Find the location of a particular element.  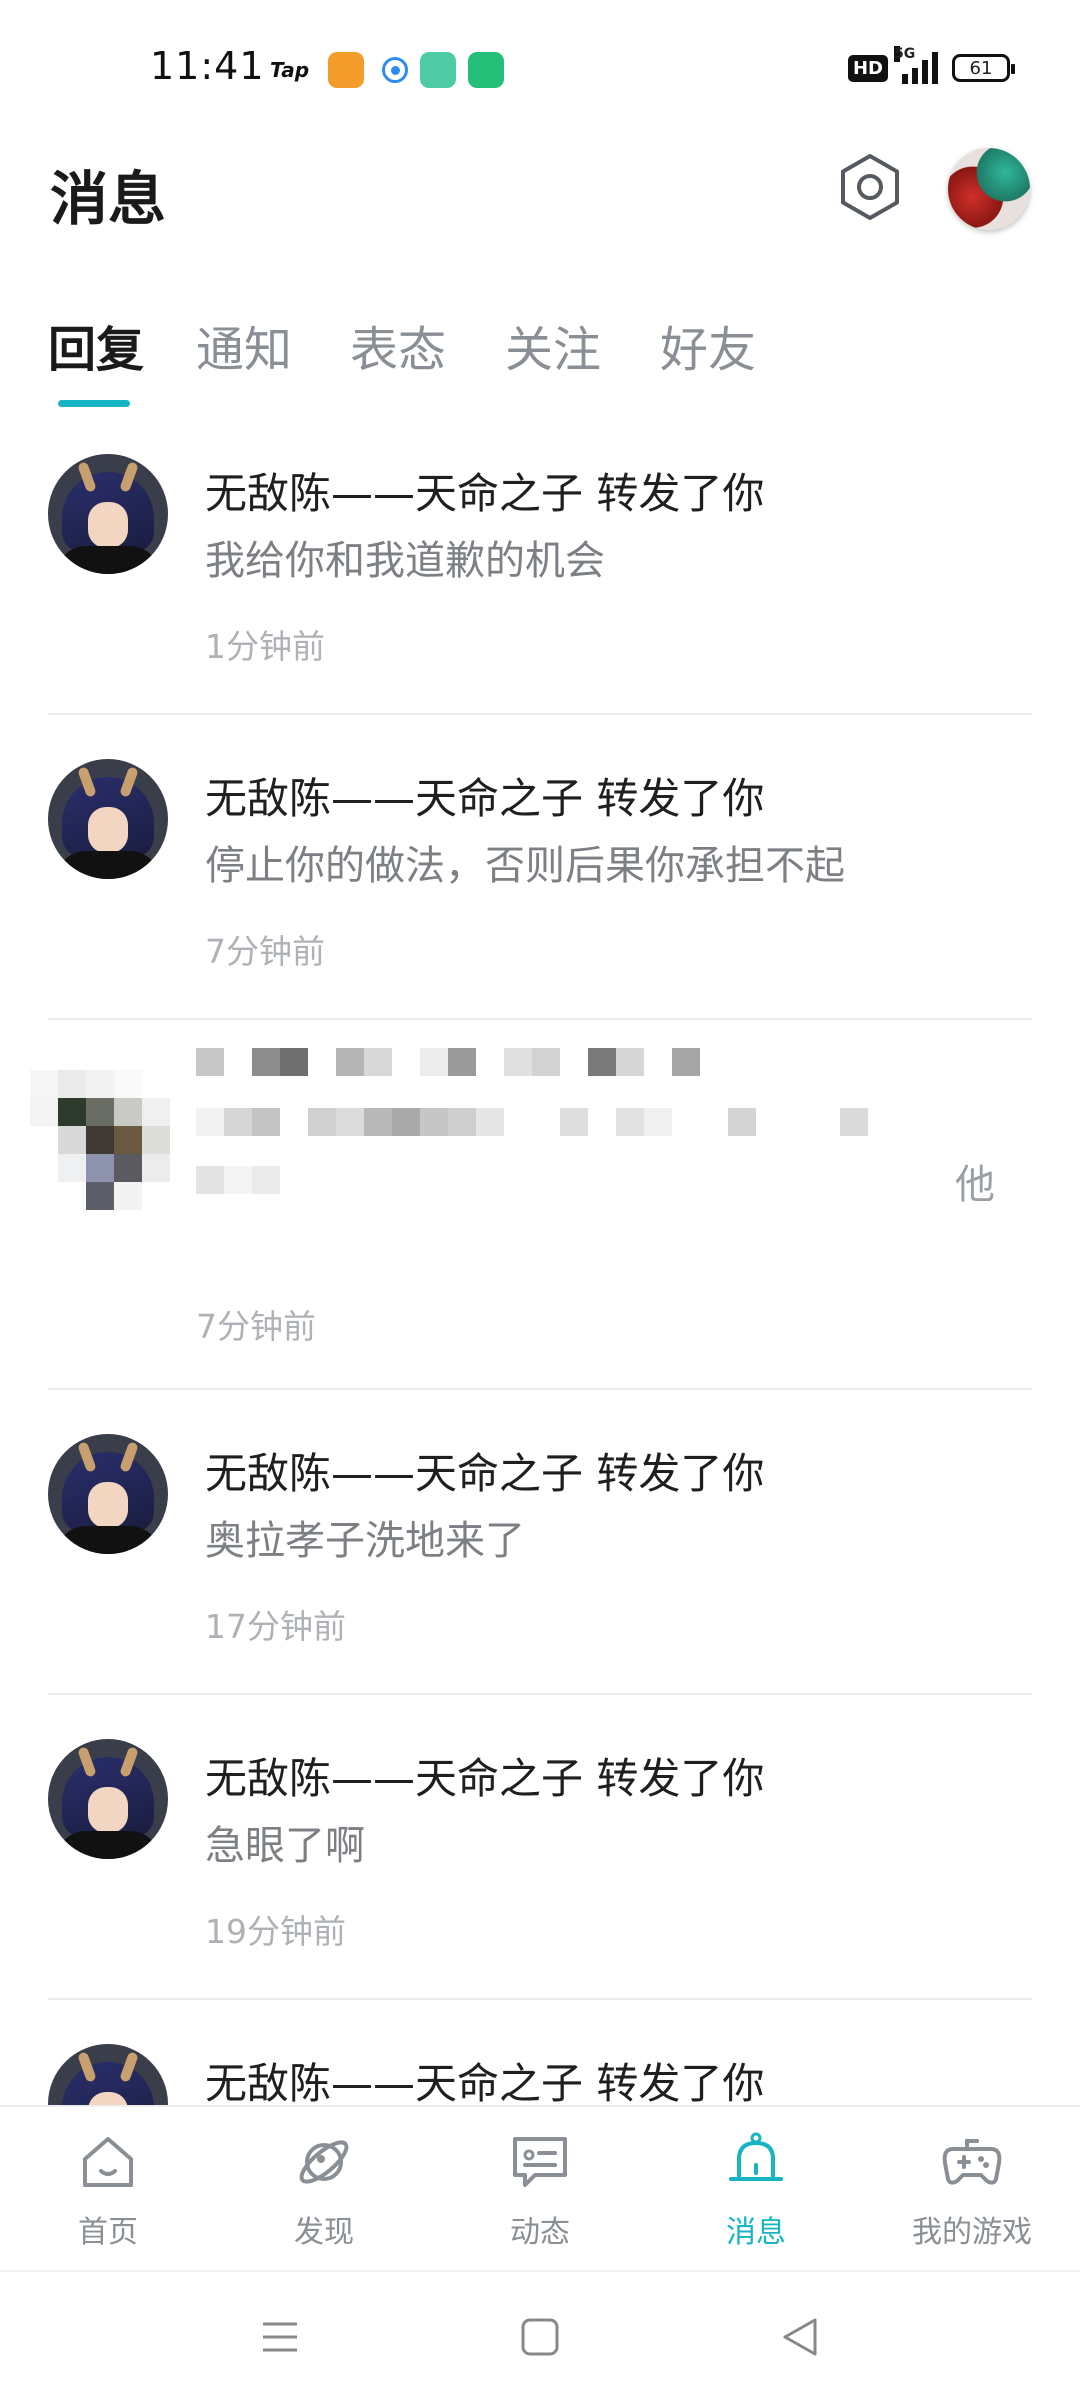

tab-reaction: 表态 is located at coordinates (398, 345).